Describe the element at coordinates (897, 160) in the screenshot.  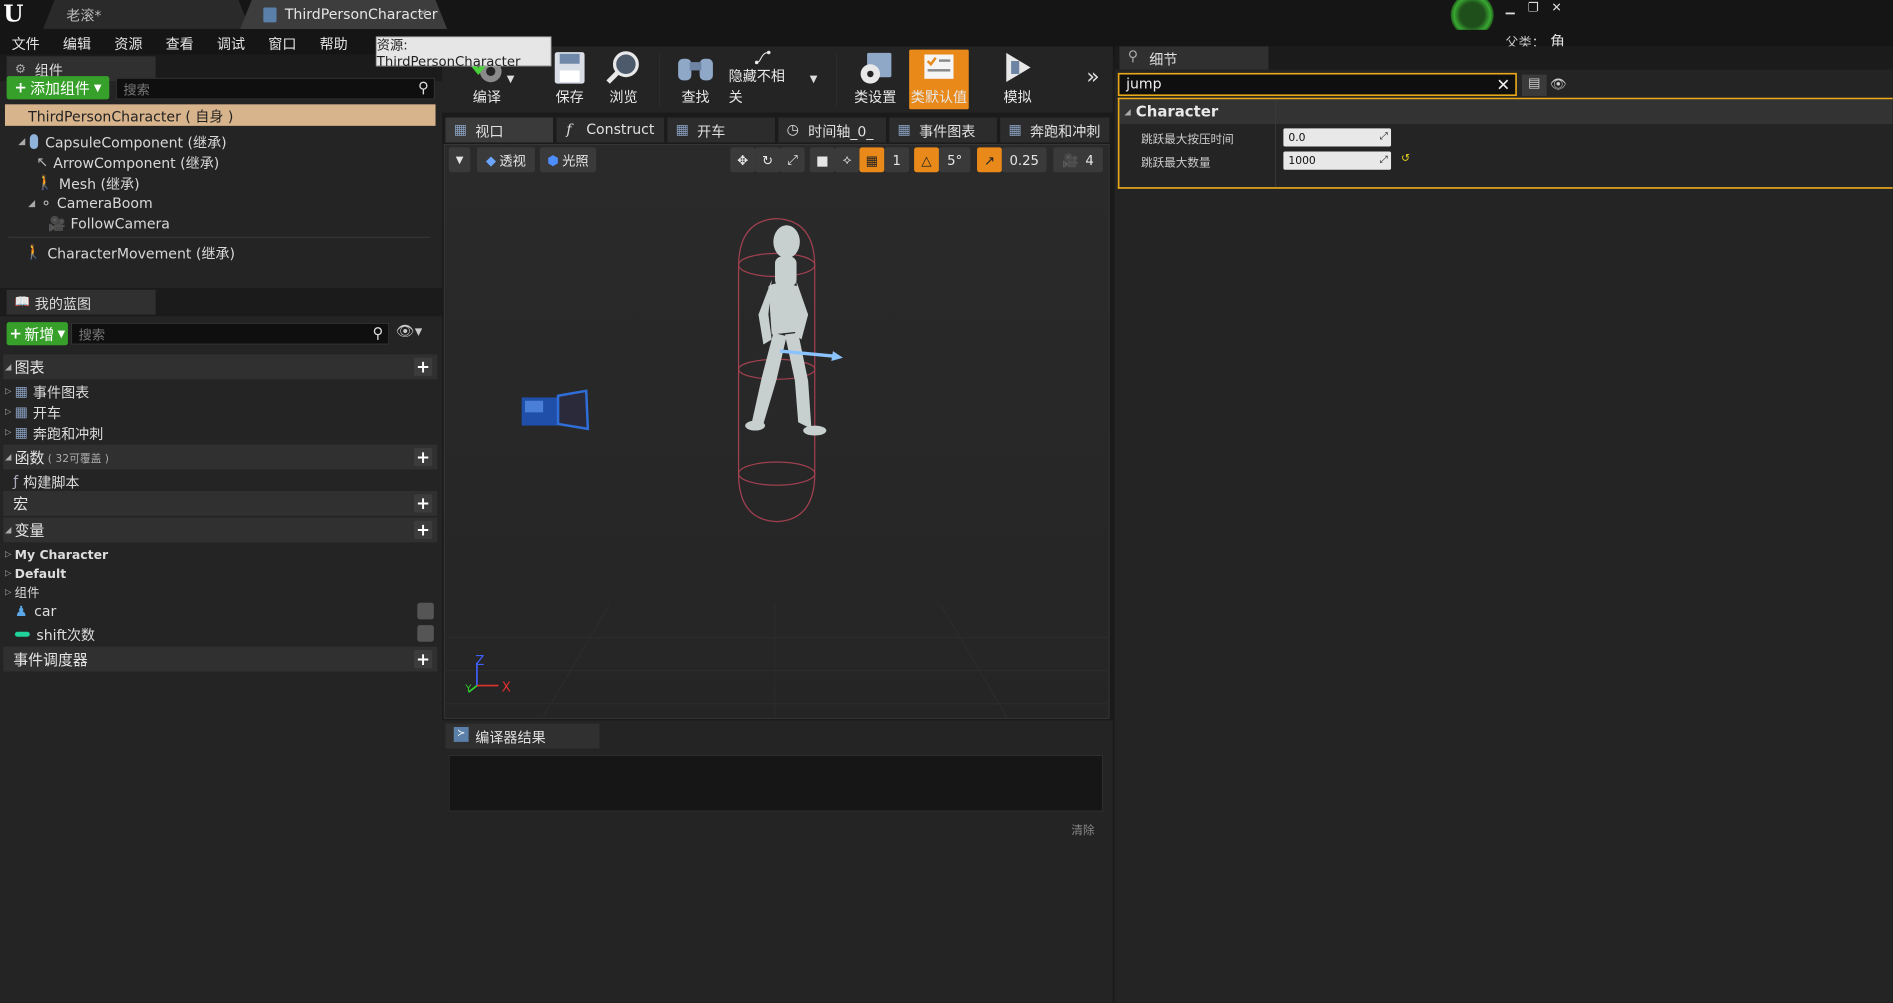
I see `grid-size-value: 1` at that location.